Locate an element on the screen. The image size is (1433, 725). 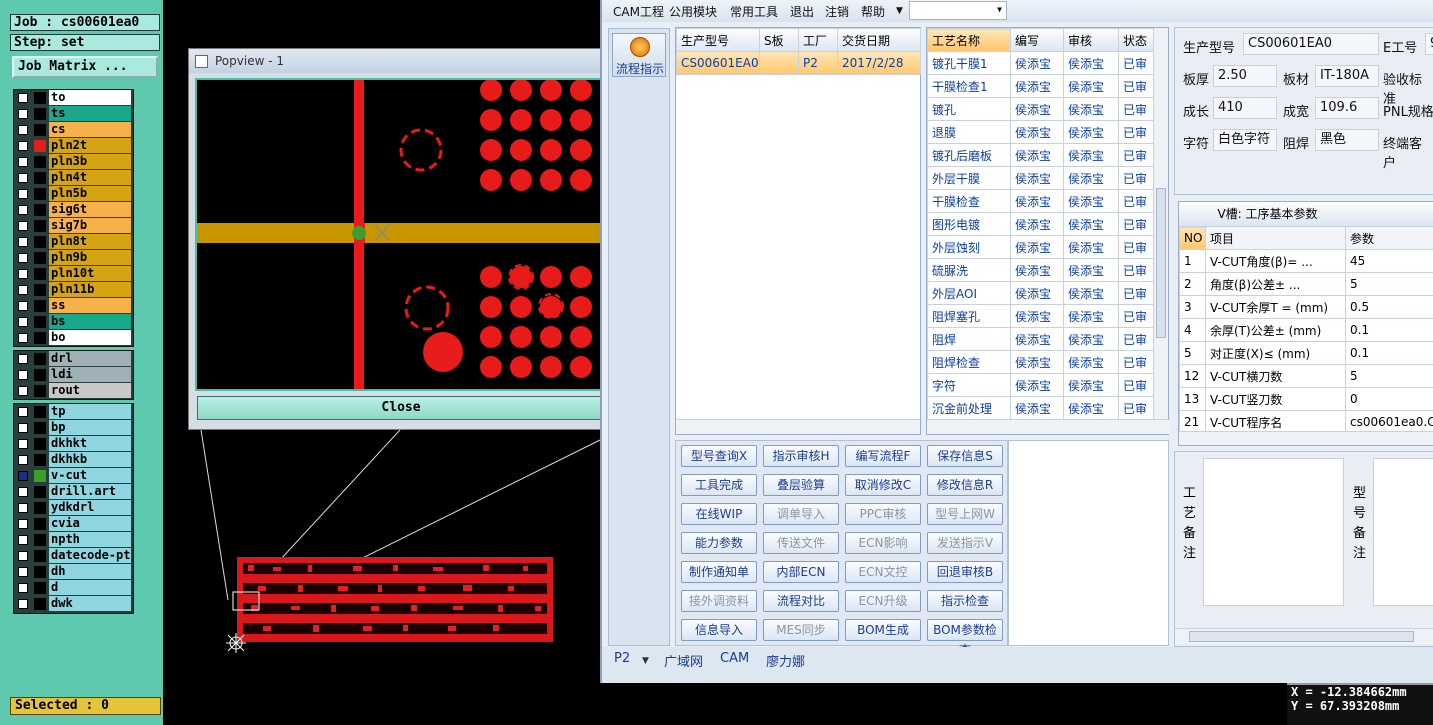
layer-name: to is located at coordinates (90, 97).